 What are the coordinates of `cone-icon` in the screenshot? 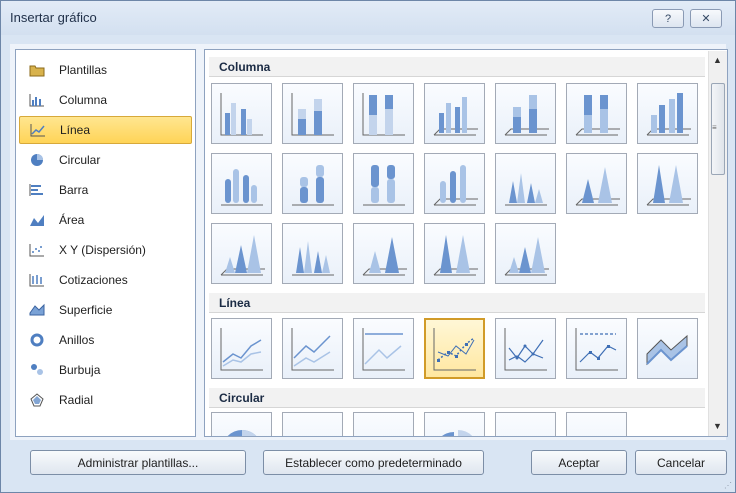 It's located at (525, 188).